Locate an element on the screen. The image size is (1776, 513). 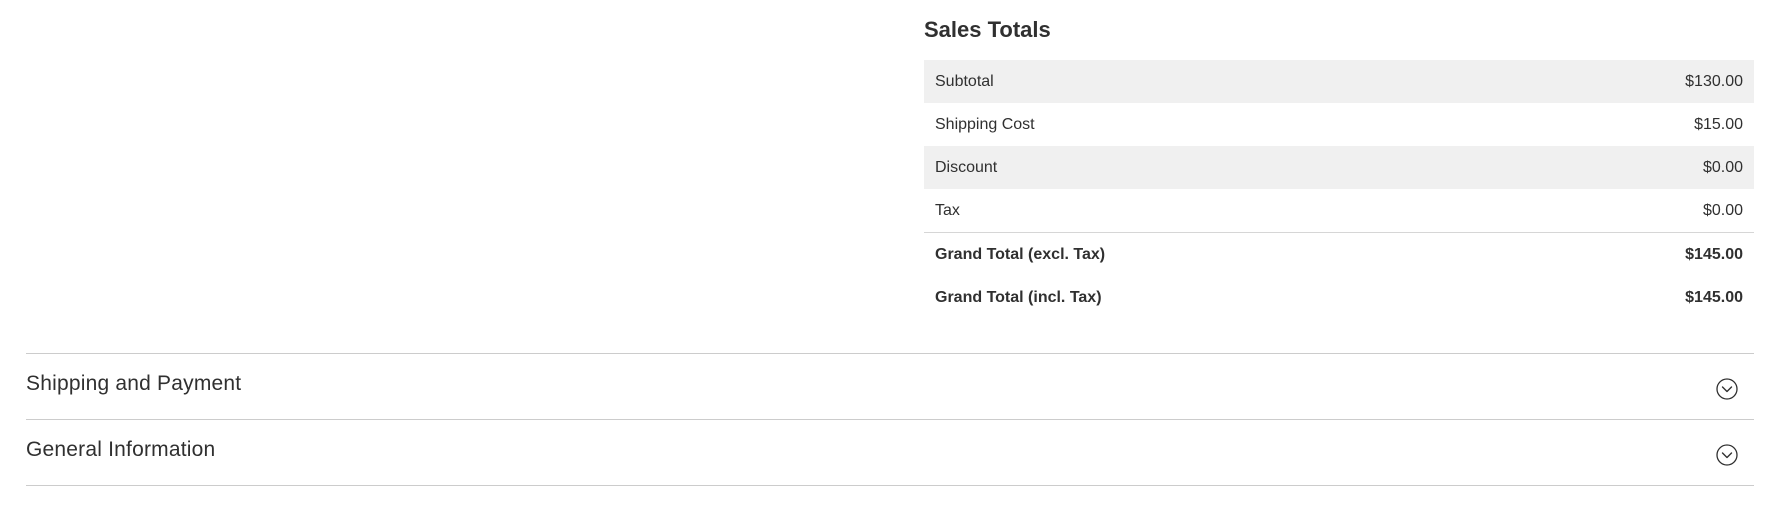
totals-row-label: Discount is located at coordinates (1217, 167).